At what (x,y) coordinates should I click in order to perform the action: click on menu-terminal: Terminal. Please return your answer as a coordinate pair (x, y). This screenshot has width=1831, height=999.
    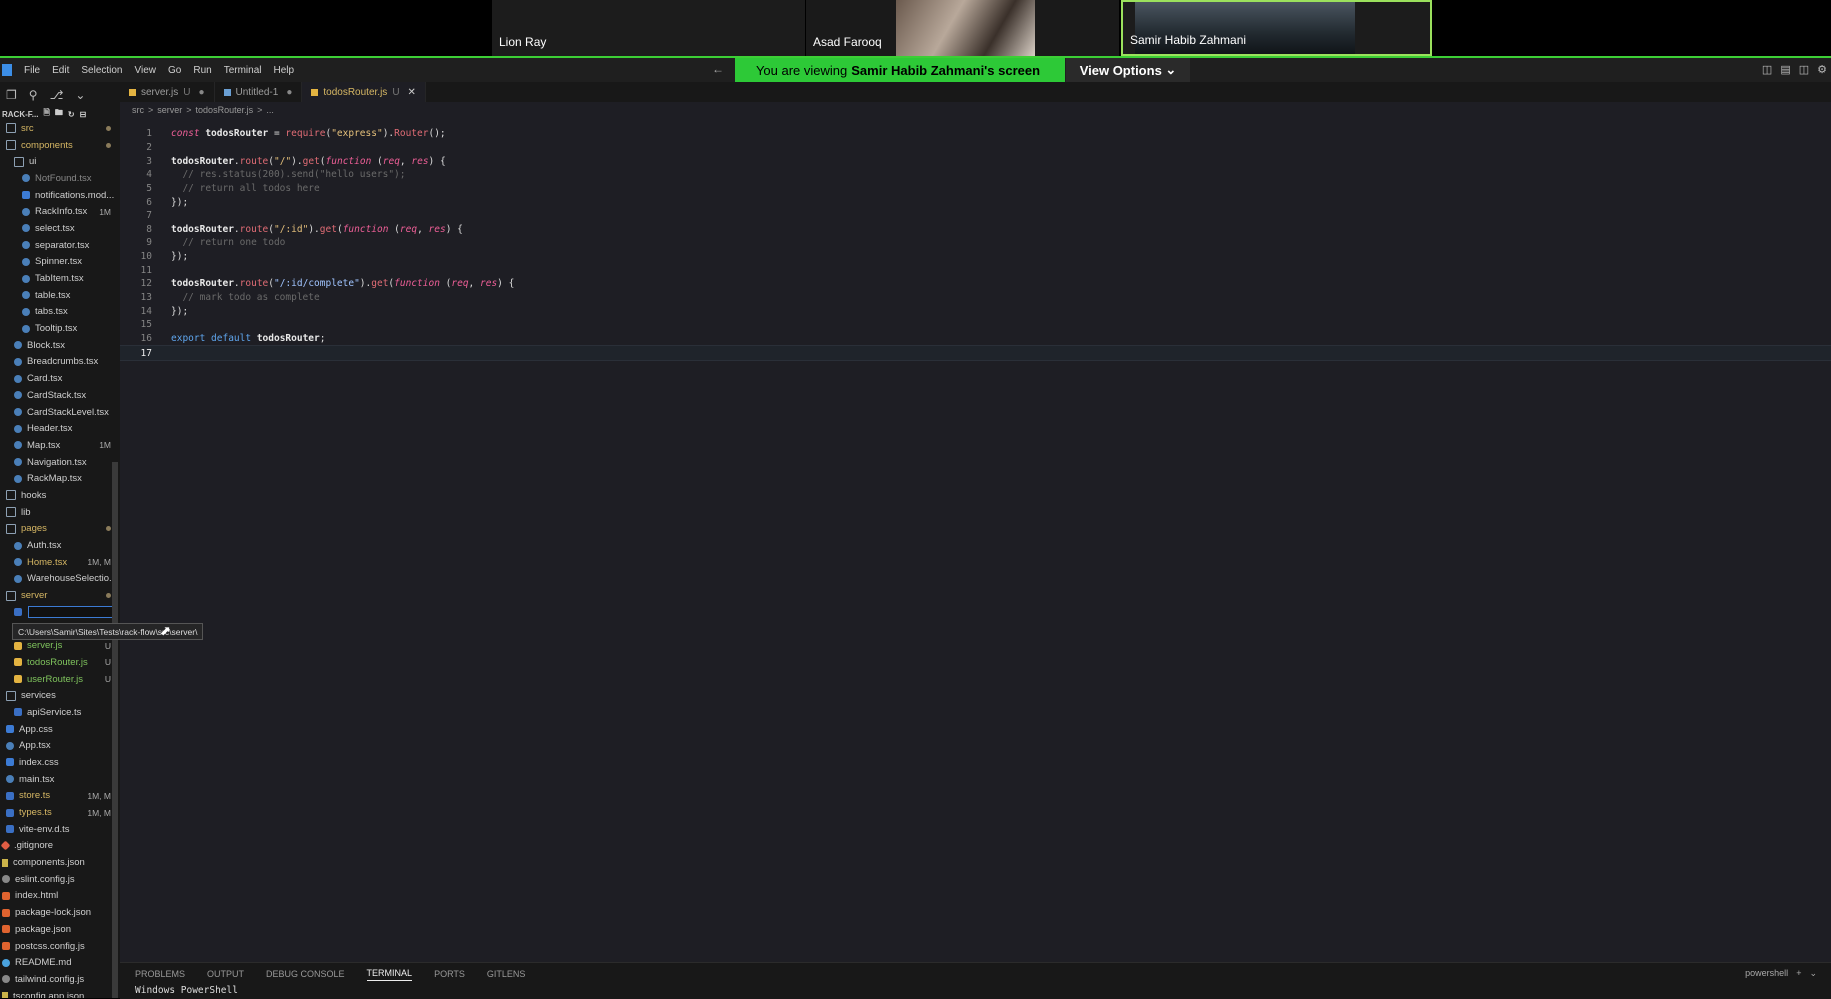
    Looking at the image, I should click on (243, 70).